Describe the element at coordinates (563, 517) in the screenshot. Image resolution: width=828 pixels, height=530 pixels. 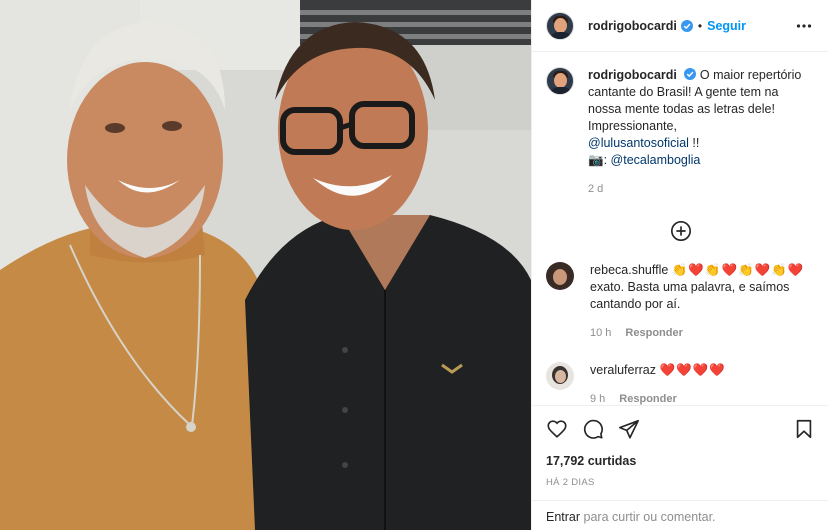
I see `login-link: Entrar` at that location.